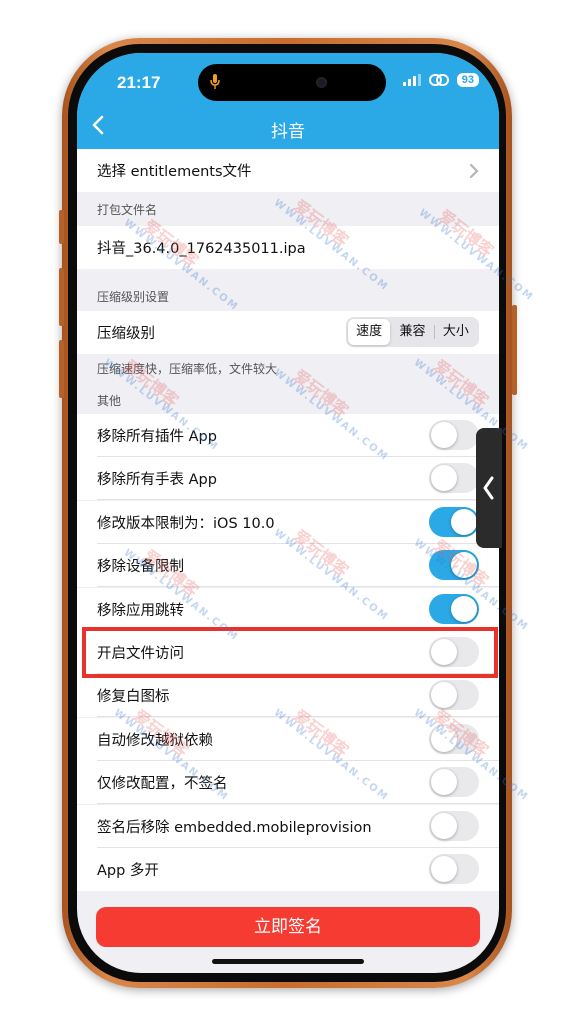 This screenshot has height=1024, width=576. Describe the element at coordinates (467, 80) in the screenshot. I see `battery-indicator: 93` at that location.